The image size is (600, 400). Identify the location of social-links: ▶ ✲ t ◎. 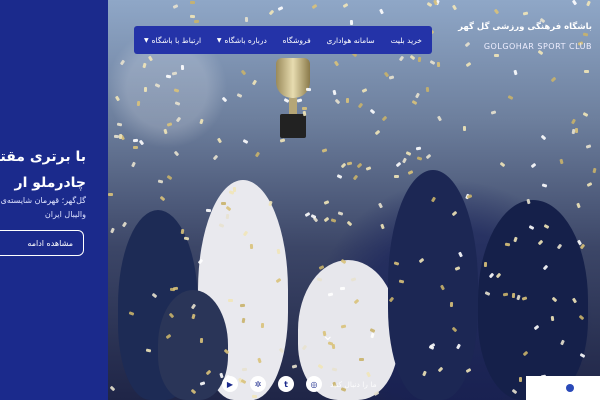
(272, 384).